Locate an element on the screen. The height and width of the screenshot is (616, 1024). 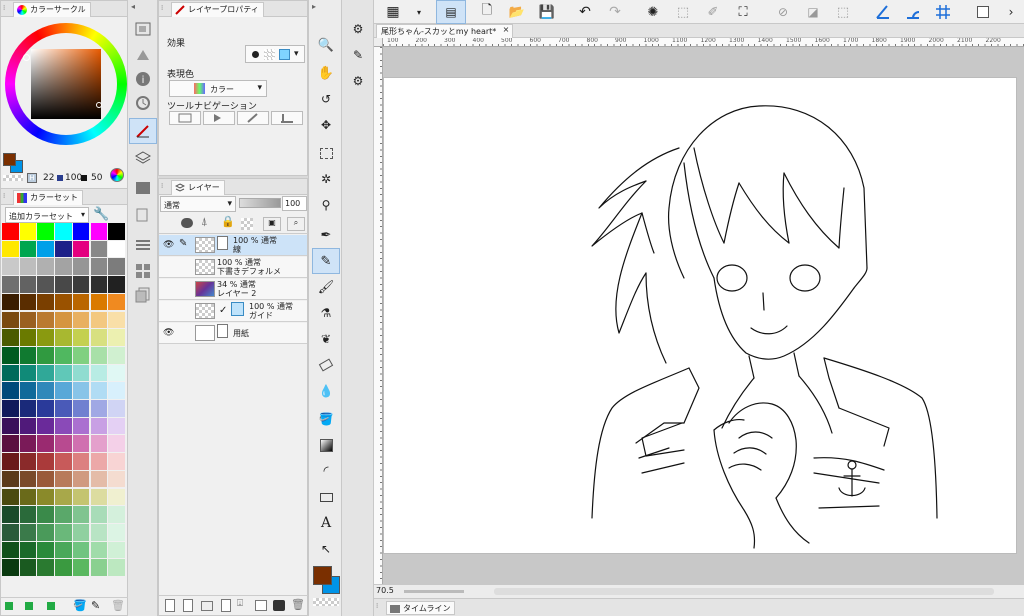
tool-nav-frame-button is located at coordinates (185, 118).